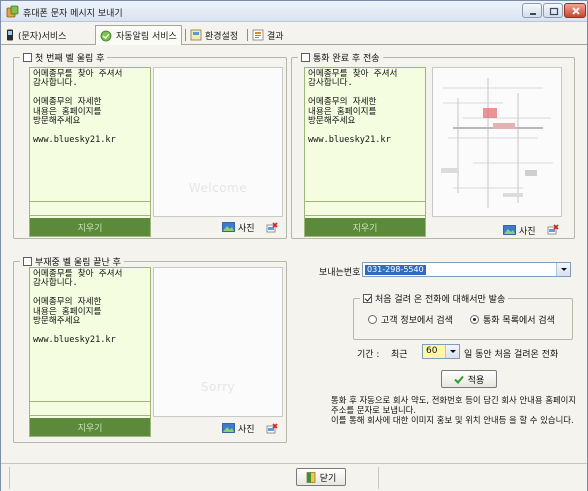 This screenshot has height=491, width=588. Describe the element at coordinates (459, 379) in the screenshot. I see `checkmark-icon` at that location.